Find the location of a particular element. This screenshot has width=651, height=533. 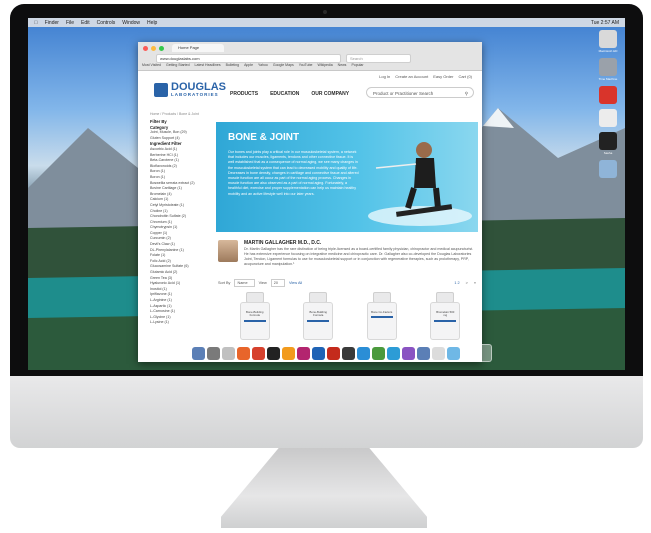

zoom-button is located at coordinates (161, 48).